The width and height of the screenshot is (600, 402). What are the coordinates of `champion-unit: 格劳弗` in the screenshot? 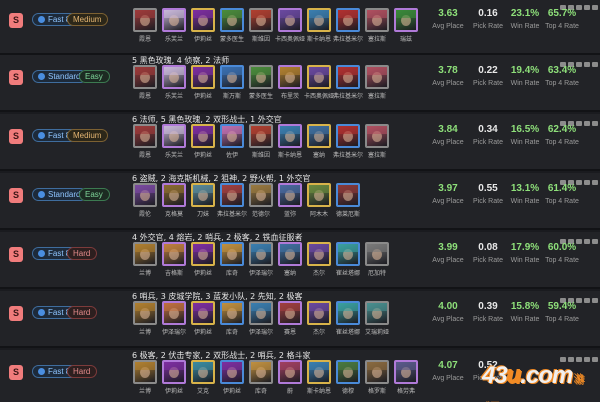 It's located at (407, 381).